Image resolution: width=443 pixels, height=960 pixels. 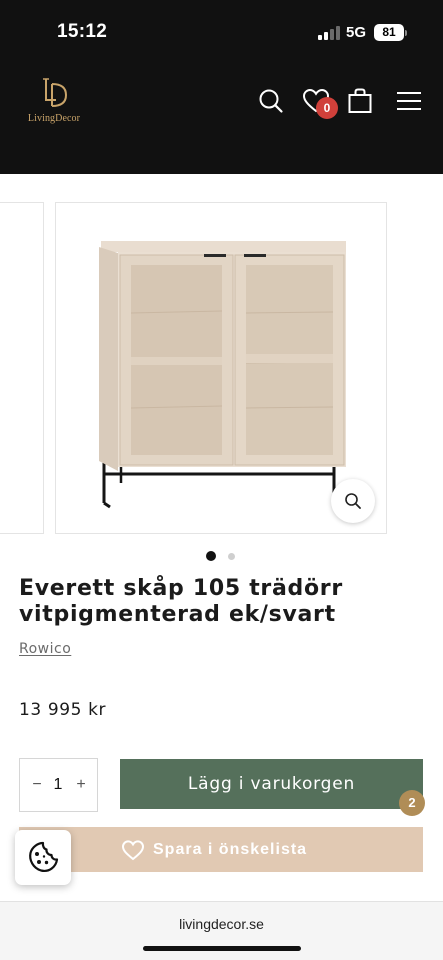 What do you see at coordinates (82, 31) in the screenshot?
I see `status-time: 15:12` at bounding box center [82, 31].